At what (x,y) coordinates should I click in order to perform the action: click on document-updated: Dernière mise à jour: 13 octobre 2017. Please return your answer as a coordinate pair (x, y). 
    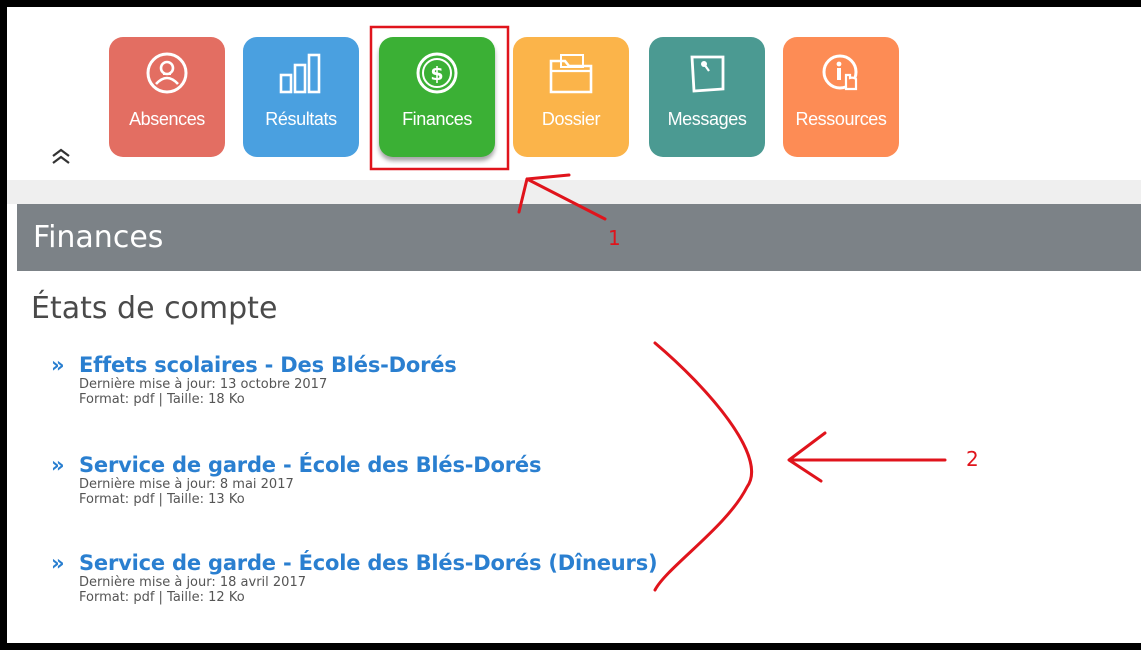
    Looking at the image, I should click on (203, 384).